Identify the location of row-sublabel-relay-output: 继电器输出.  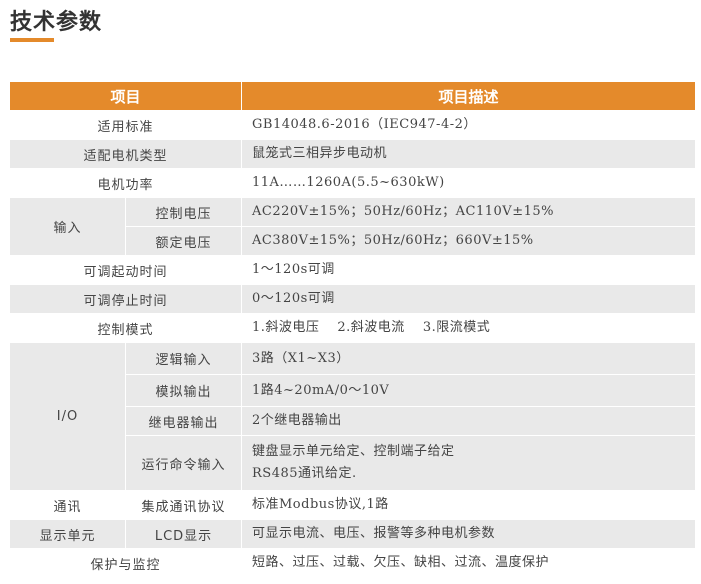
(184, 421).